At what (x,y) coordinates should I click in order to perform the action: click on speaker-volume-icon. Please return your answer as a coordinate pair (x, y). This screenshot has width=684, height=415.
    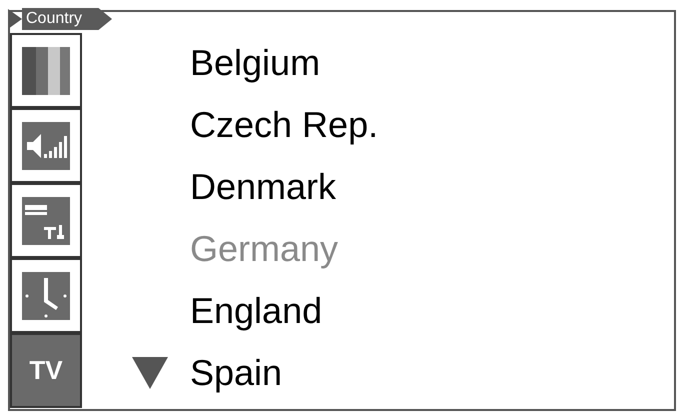
    Looking at the image, I should click on (46, 146).